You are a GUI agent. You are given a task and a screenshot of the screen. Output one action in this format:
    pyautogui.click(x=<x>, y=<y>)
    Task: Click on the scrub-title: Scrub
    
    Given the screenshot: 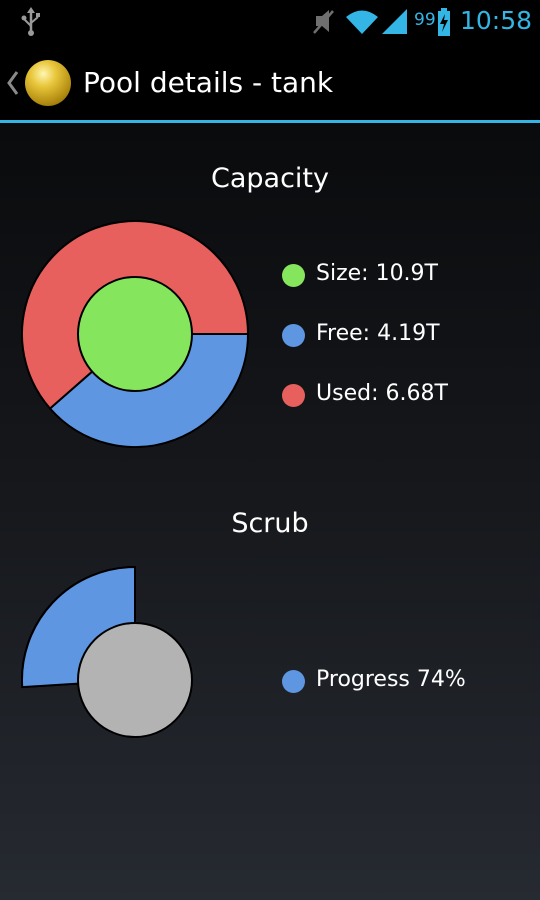 What is the action you would take?
    pyautogui.click(x=270, y=523)
    